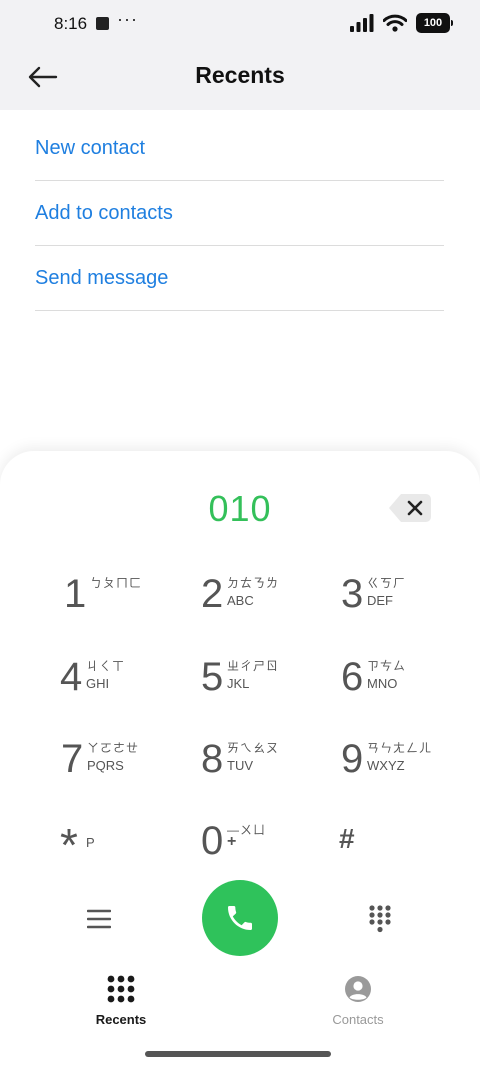 The height and width of the screenshot is (1066, 480). I want to click on key-letters: WXYZ, so click(386, 765).